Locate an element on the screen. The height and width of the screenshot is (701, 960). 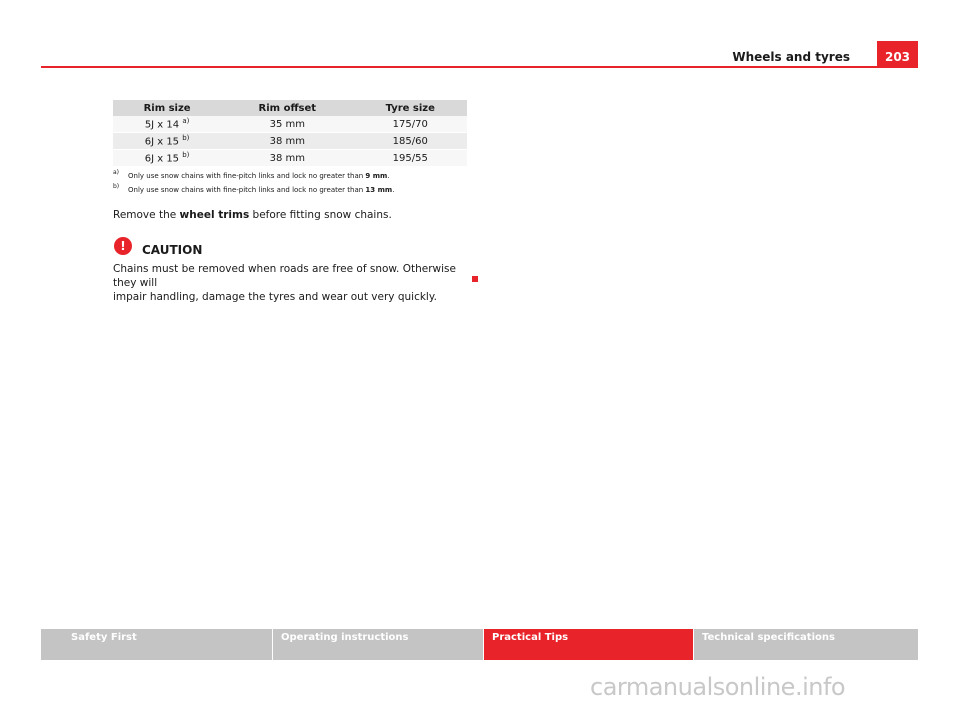
table-header-row: Rim size Rim offset Tyre size is located at coordinates (290, 108).